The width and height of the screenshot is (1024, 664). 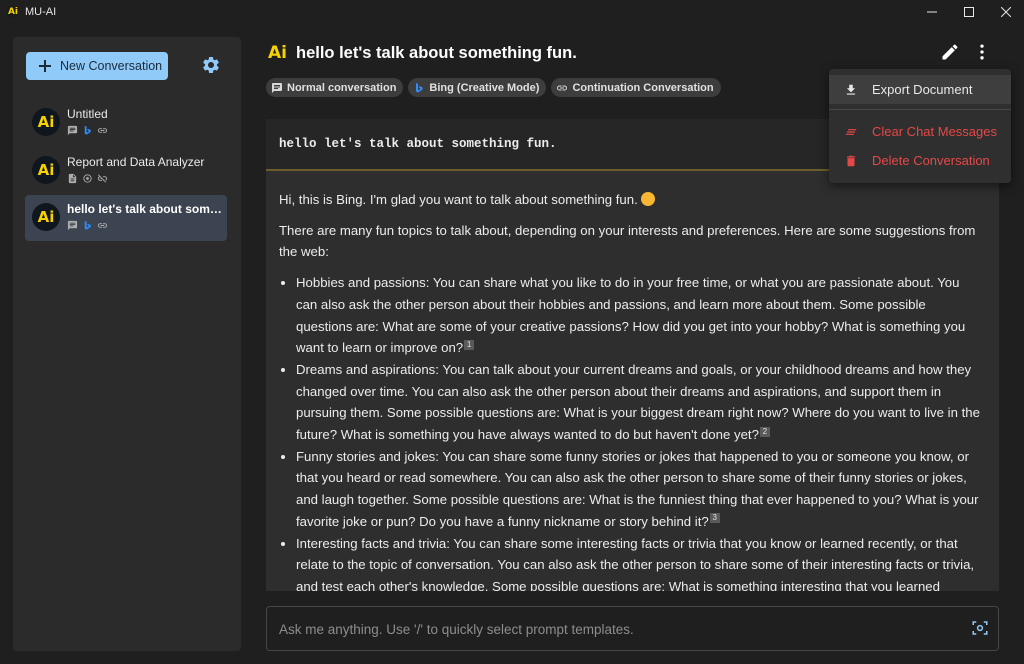 What do you see at coordinates (469, 344) in the screenshot?
I see `citation-ref: 1` at bounding box center [469, 344].